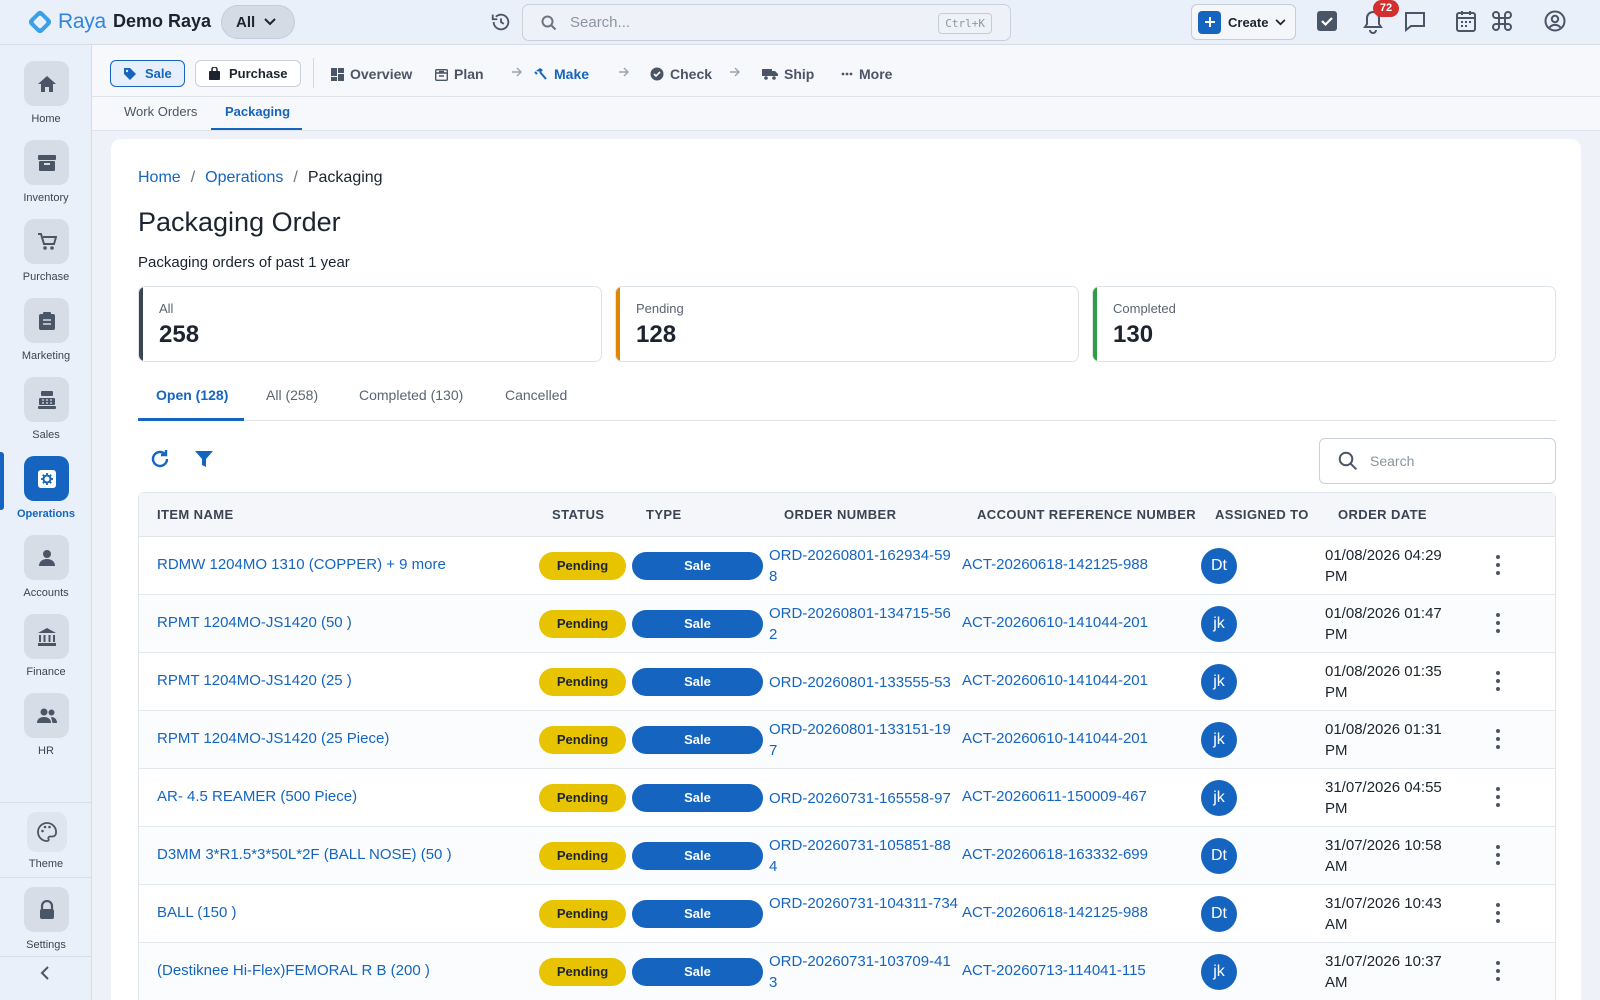 The image size is (1600, 1000). I want to click on sidebar-item-hr: HR, so click(46, 732).